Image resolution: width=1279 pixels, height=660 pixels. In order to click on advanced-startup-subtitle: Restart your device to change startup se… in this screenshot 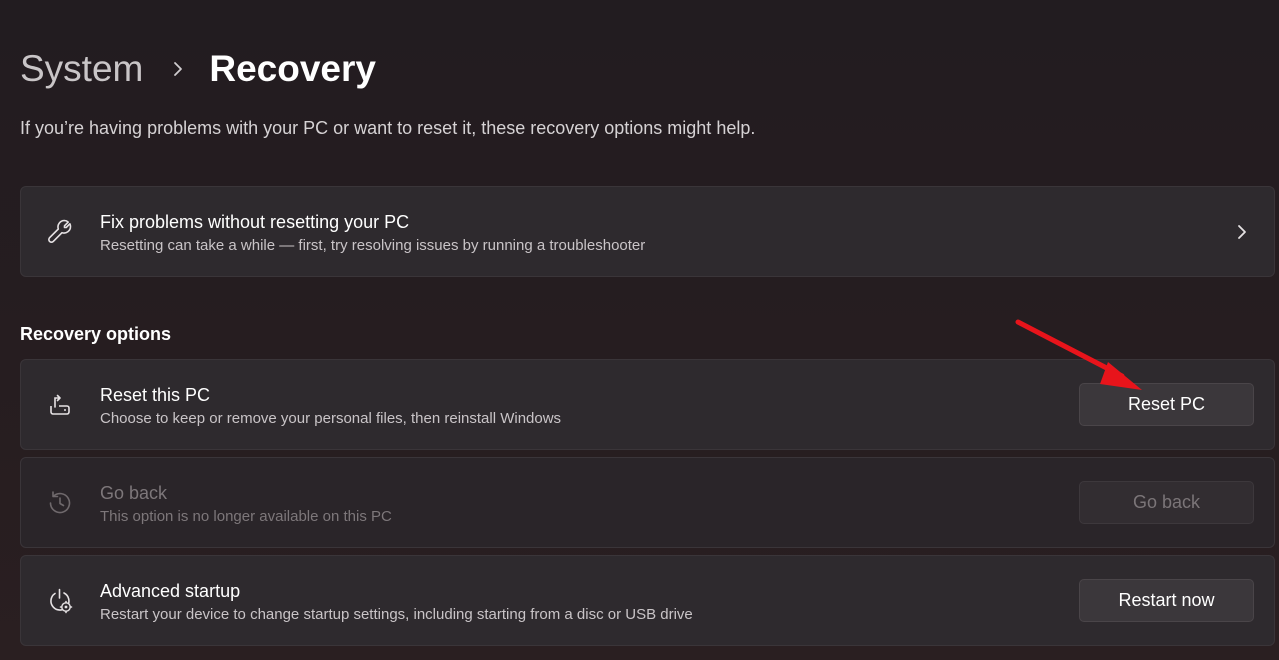, I will do `click(396, 614)`.